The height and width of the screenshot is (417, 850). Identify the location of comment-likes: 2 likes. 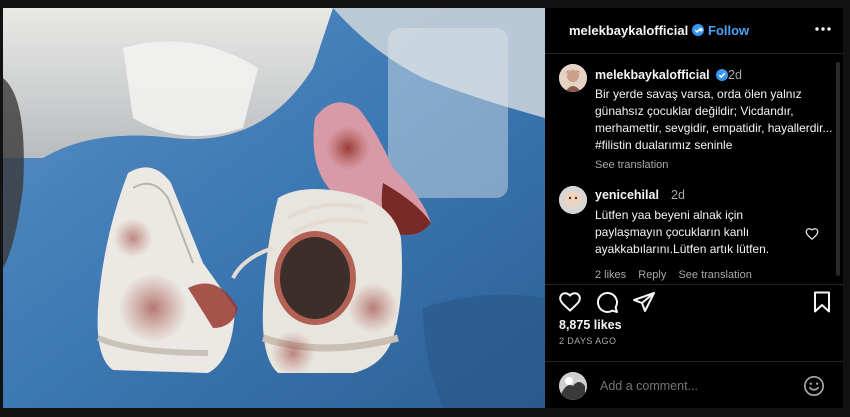
(610, 275).